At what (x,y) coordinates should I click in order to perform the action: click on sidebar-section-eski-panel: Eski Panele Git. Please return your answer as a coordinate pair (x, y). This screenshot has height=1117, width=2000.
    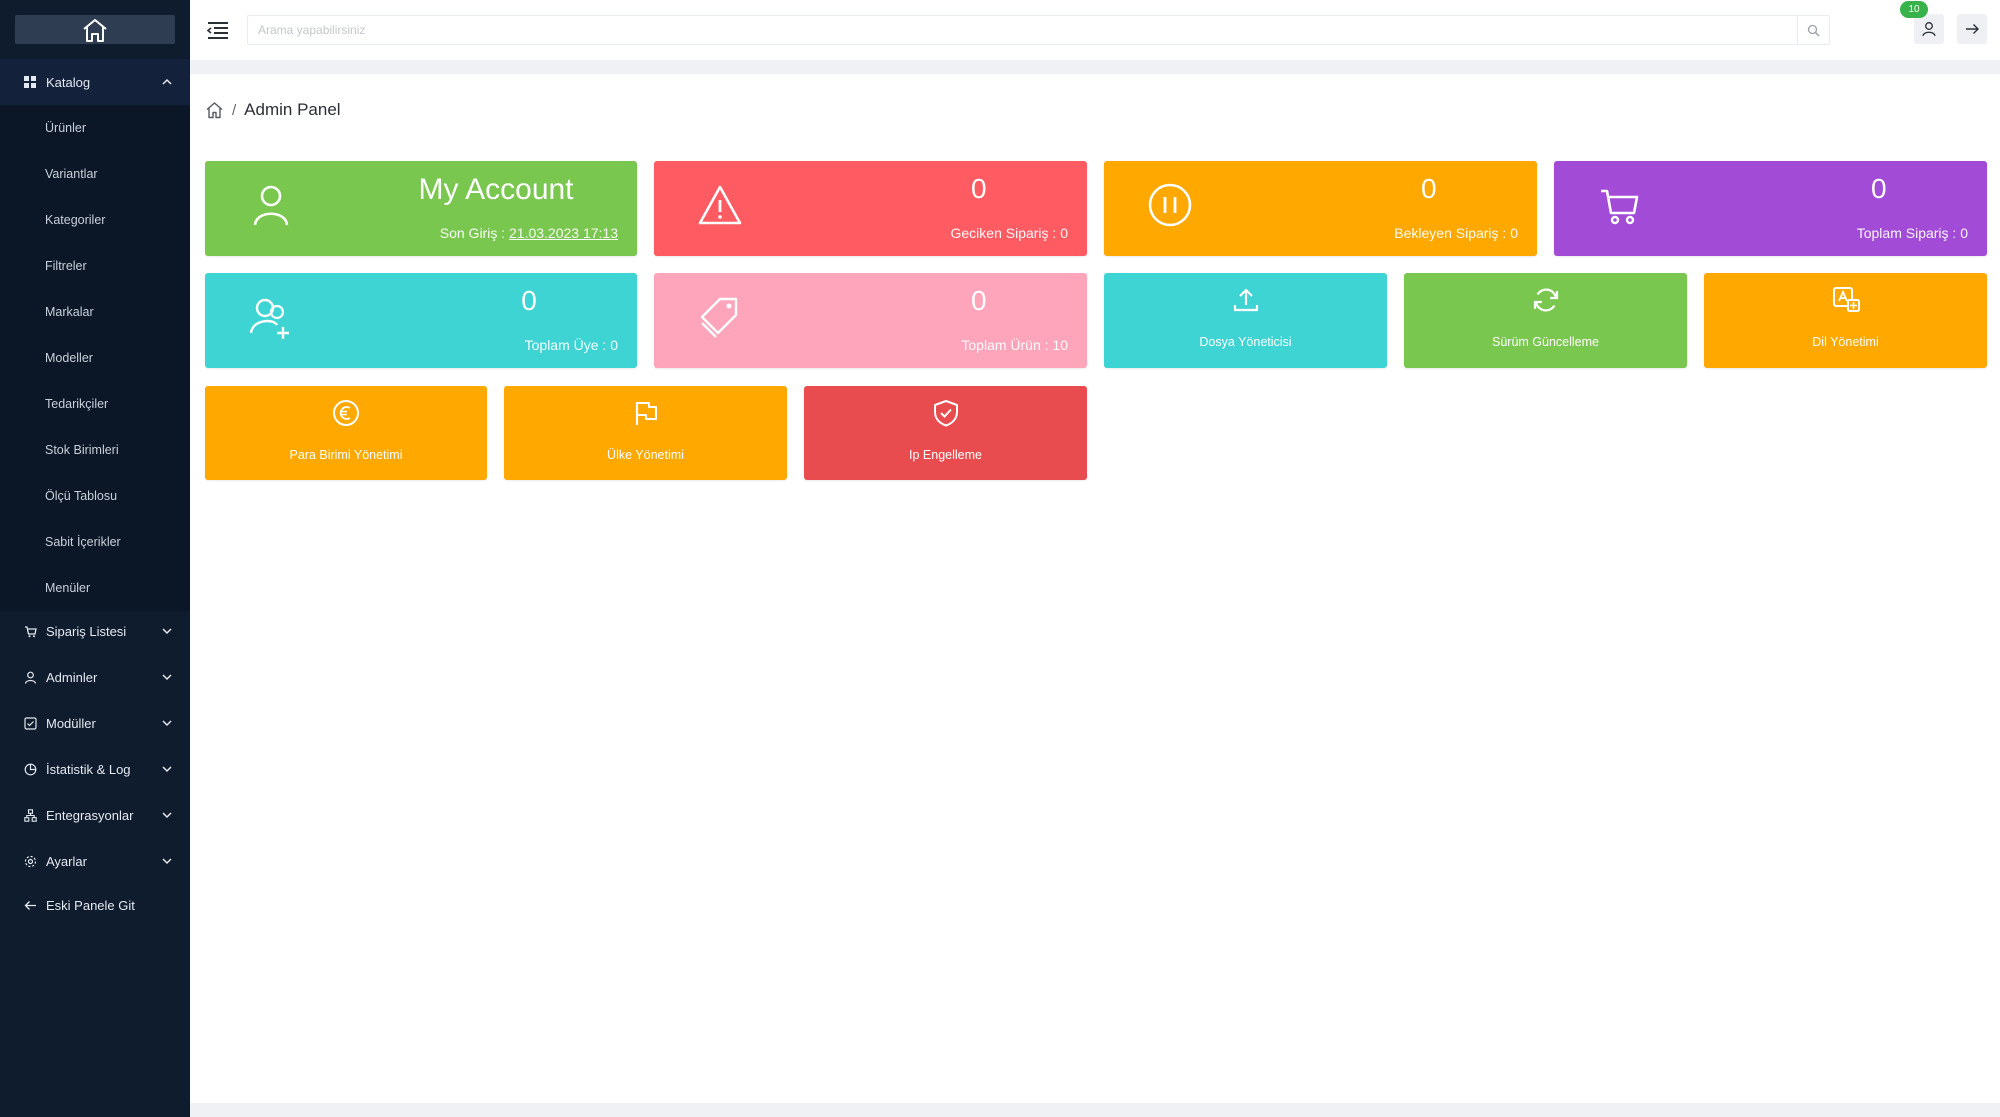
    Looking at the image, I should click on (95, 905).